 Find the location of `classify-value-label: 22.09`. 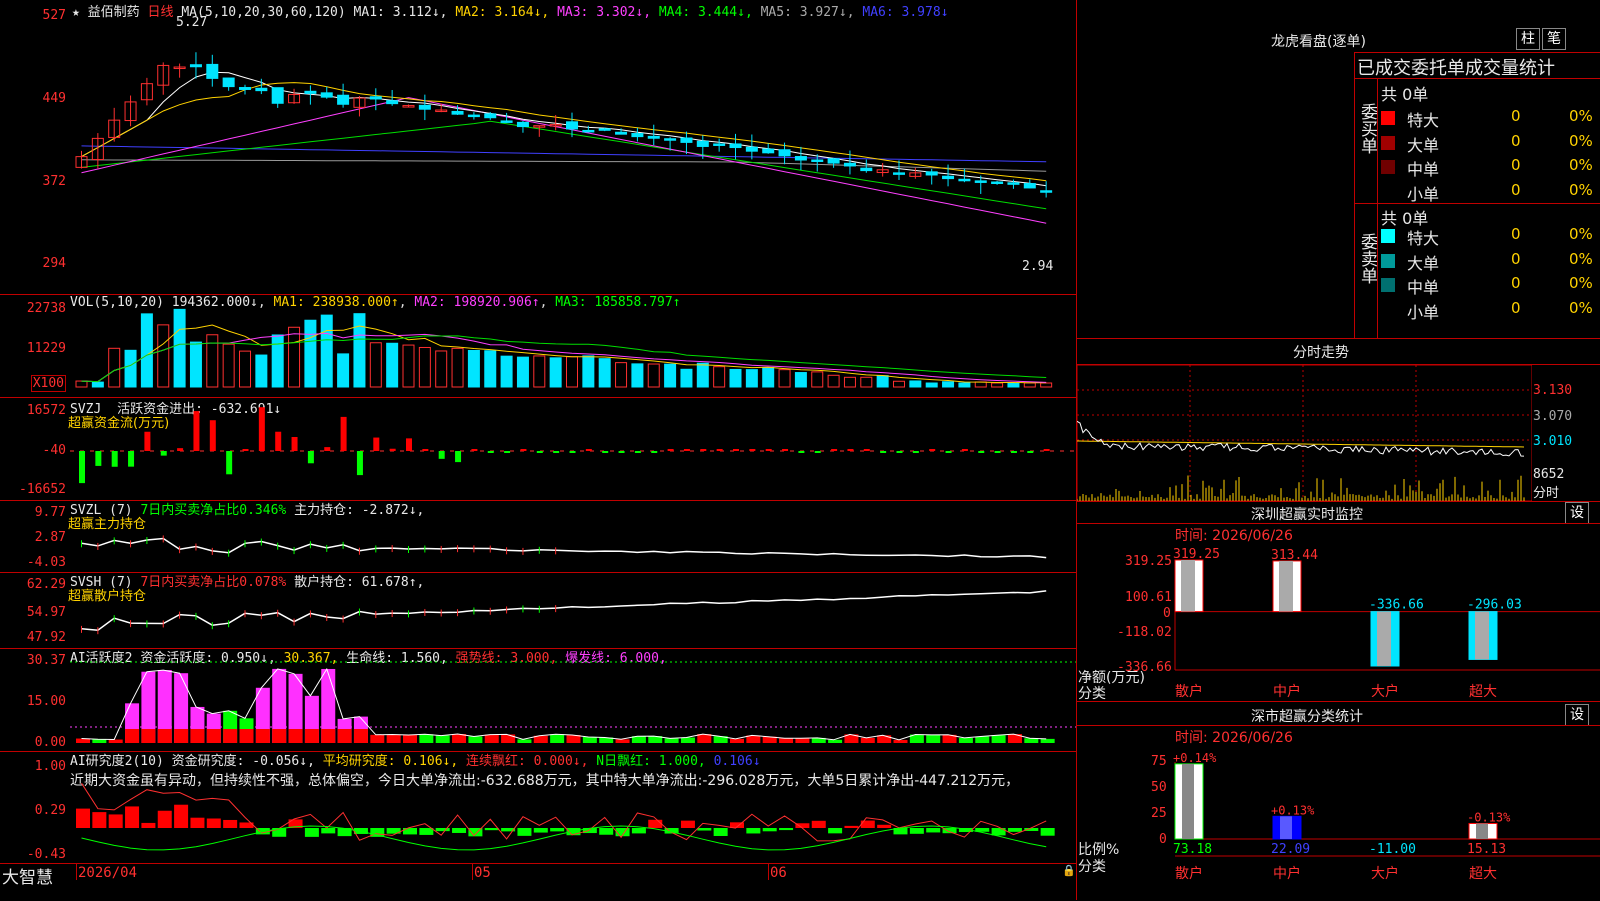

classify-value-label: 22.09 is located at coordinates (1290, 849).